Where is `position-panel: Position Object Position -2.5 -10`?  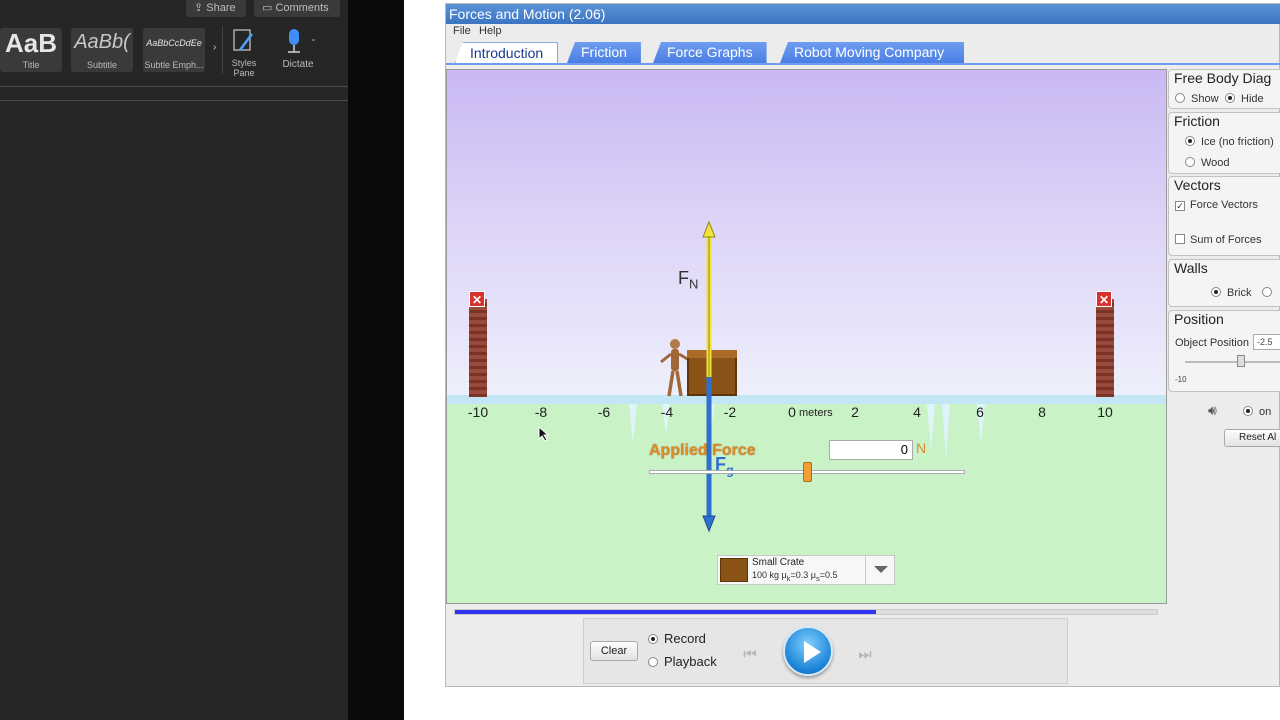 position-panel: Position Object Position -2.5 -10 is located at coordinates (1224, 351).